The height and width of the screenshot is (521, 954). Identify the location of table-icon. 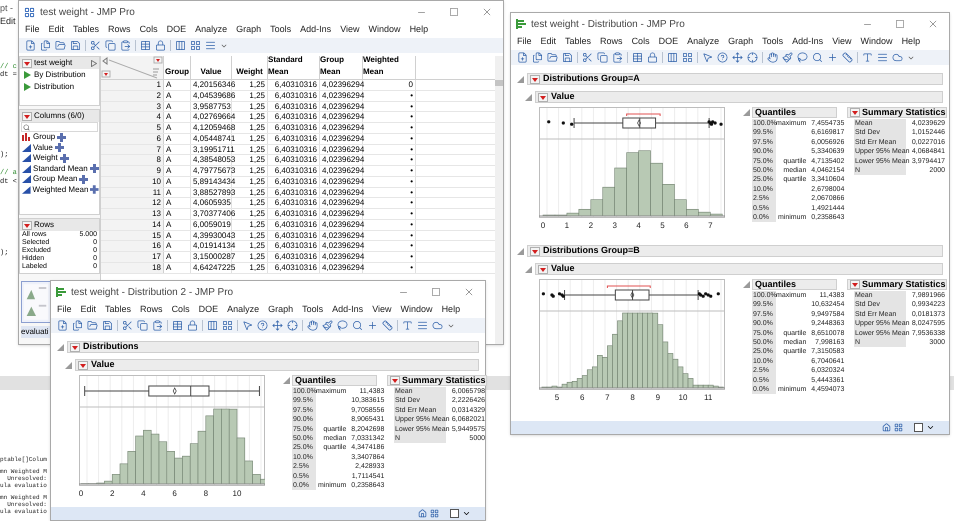
(177, 325).